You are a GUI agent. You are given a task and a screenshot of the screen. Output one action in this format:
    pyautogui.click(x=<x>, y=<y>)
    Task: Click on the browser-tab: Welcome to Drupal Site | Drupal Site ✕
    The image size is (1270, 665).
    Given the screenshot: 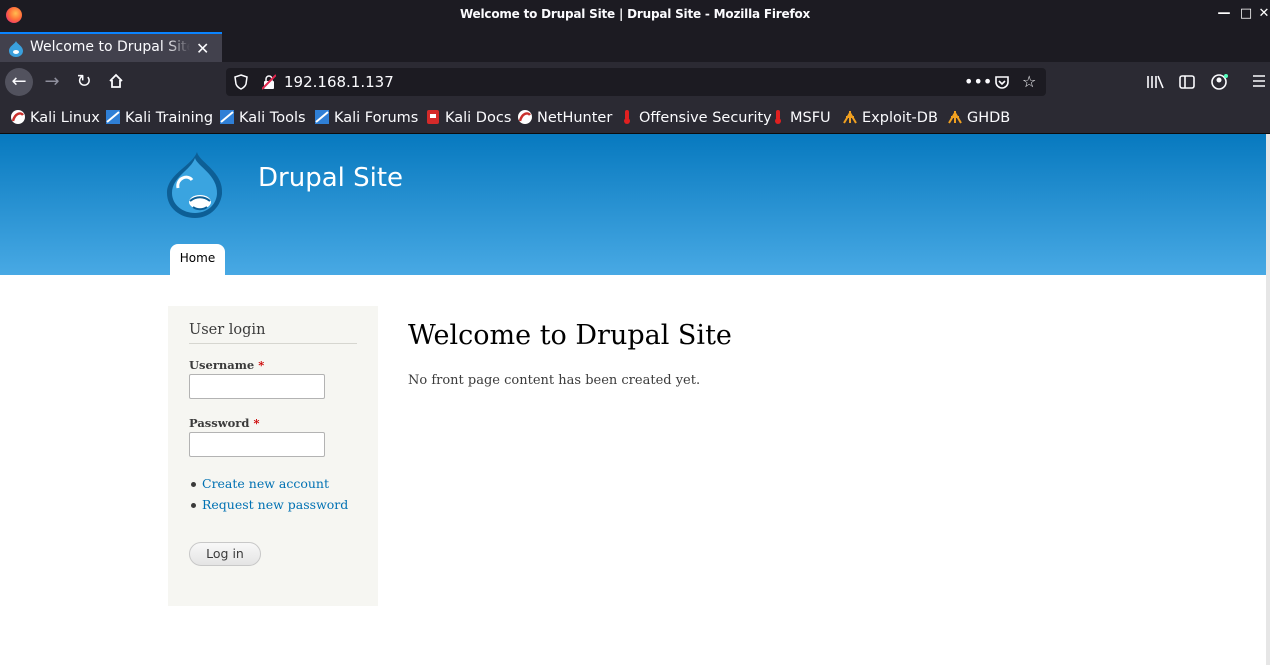 What is the action you would take?
    pyautogui.click(x=111, y=47)
    